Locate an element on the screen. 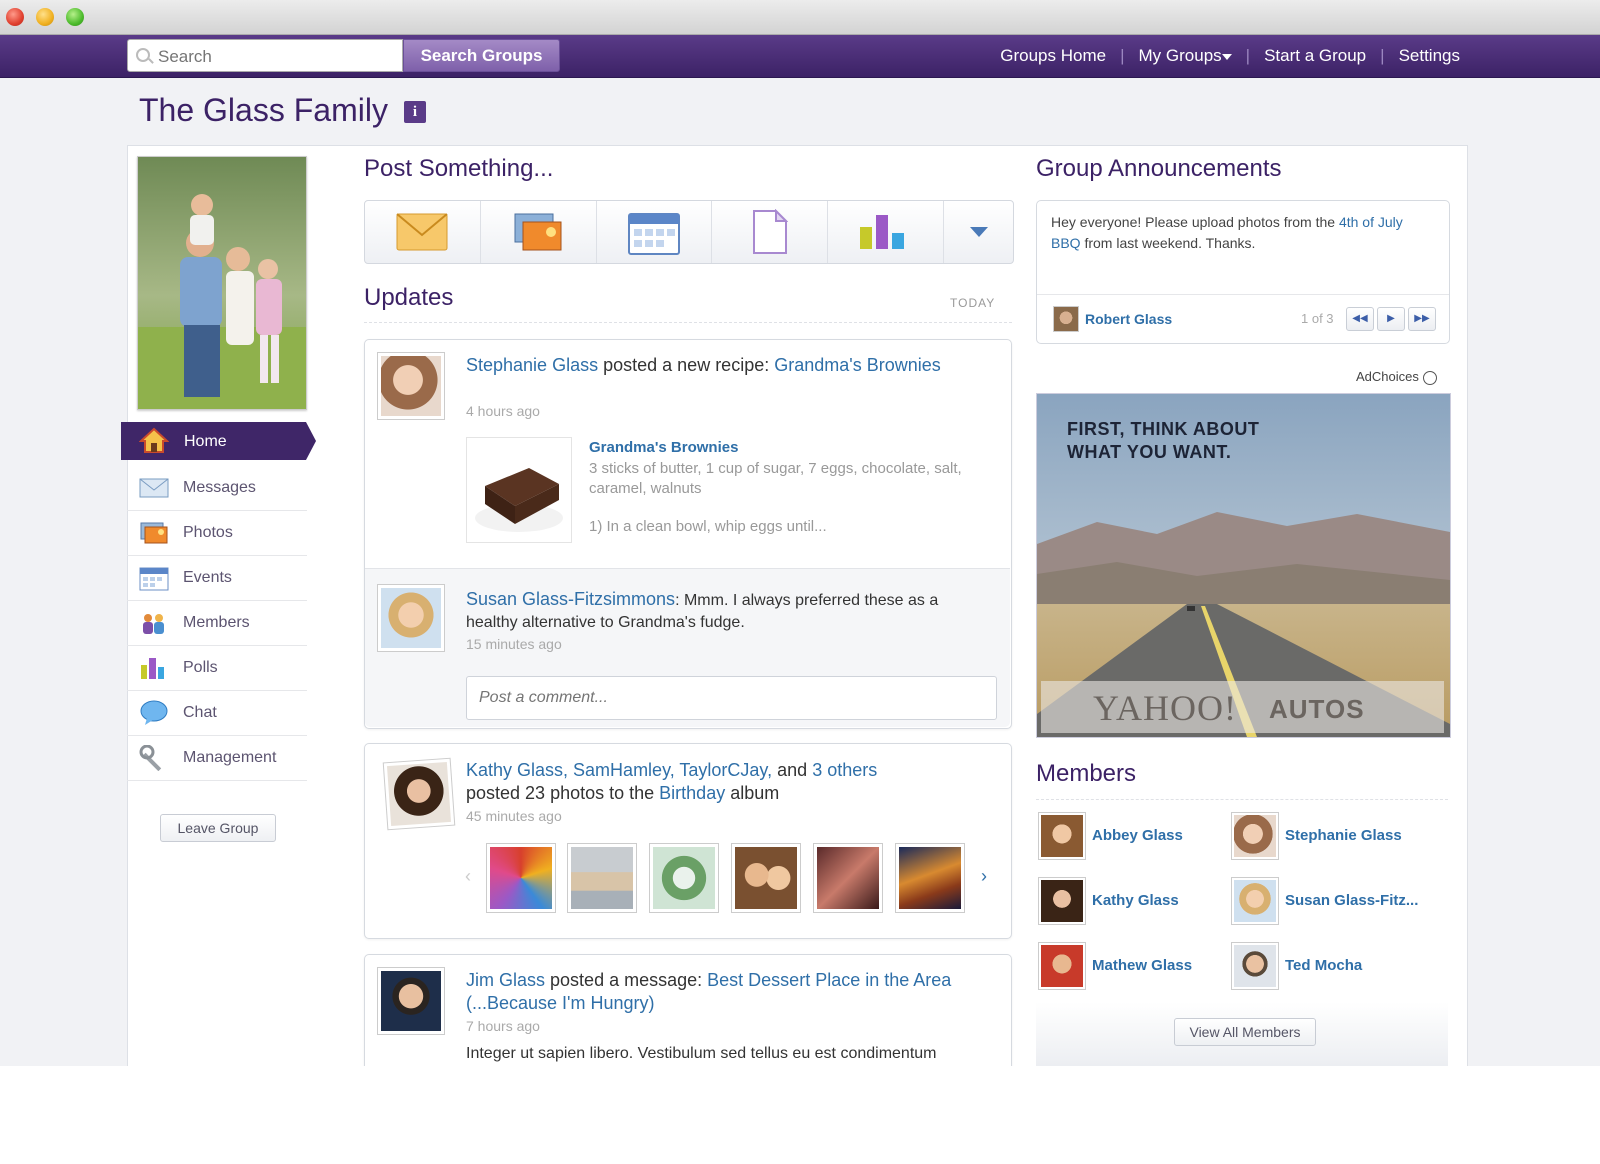  envelope-icon is located at coordinates (154, 488).